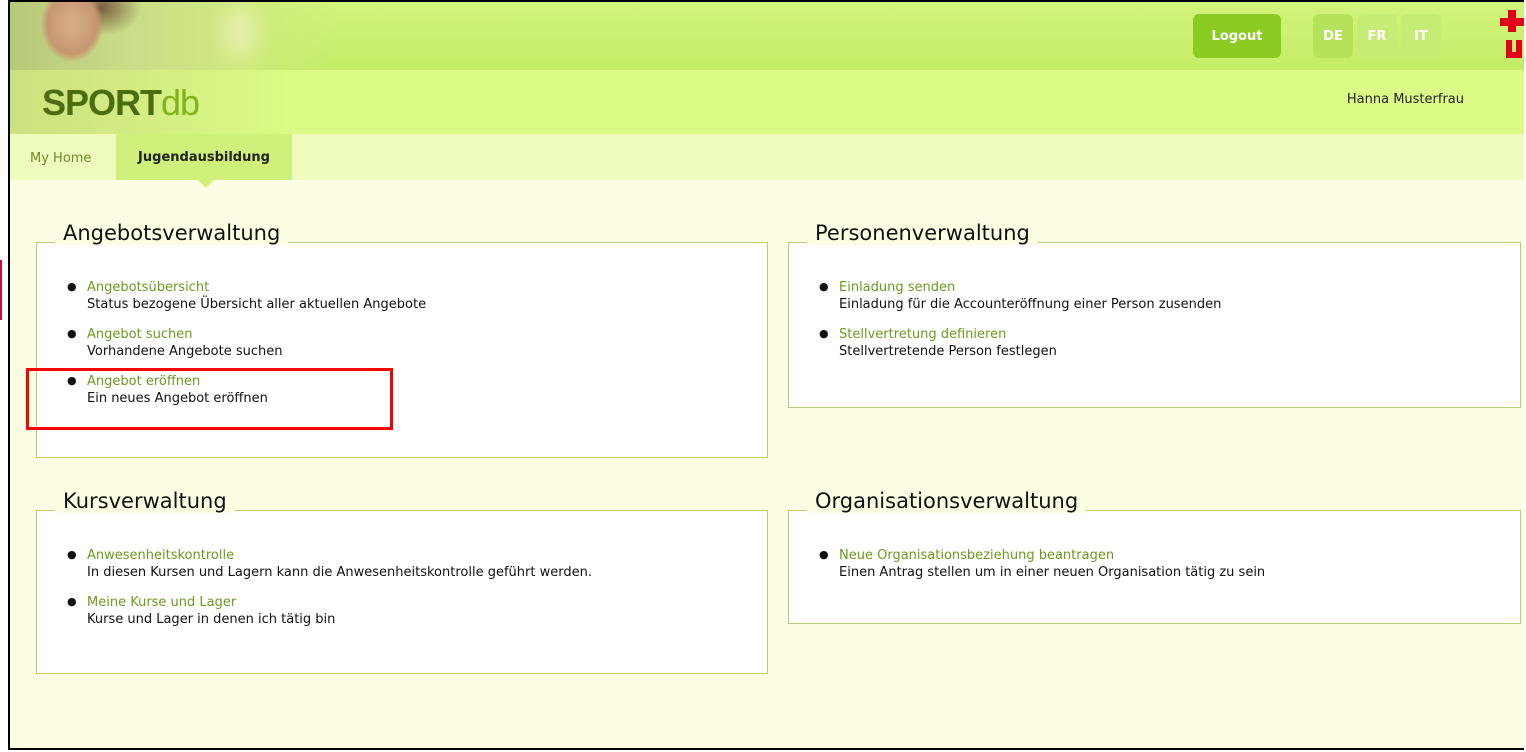 This screenshot has width=1526, height=752. What do you see at coordinates (60, 158) in the screenshot?
I see `tab-my-home: My Home` at bounding box center [60, 158].